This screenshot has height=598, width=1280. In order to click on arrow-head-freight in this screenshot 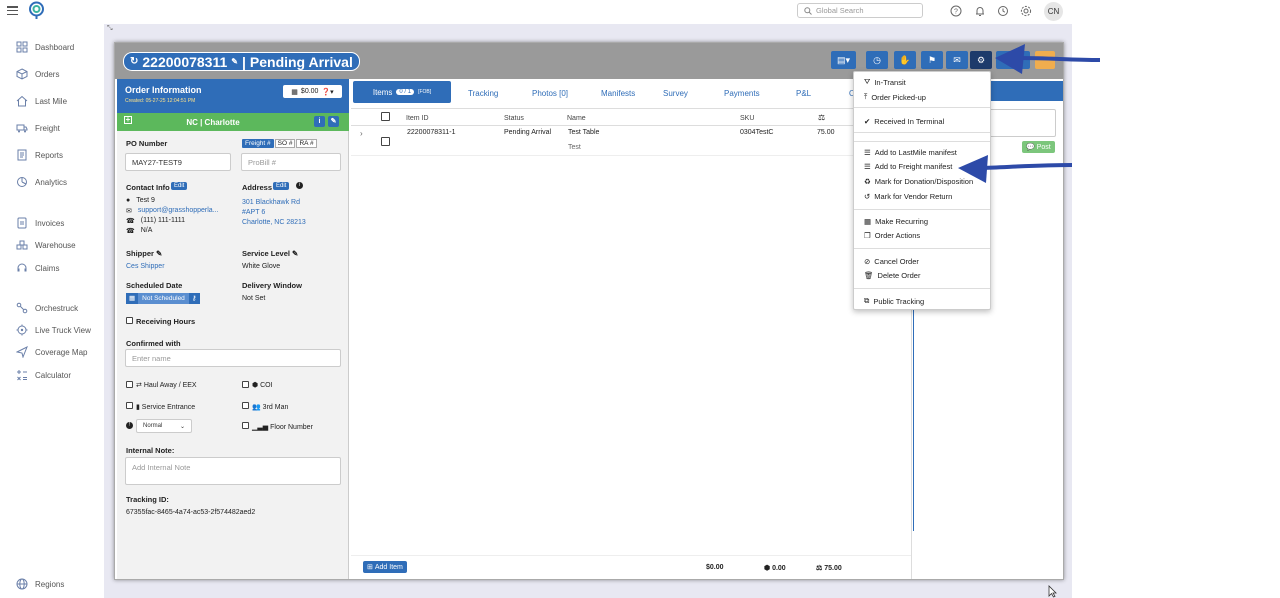, I will do `click(973, 169)`.